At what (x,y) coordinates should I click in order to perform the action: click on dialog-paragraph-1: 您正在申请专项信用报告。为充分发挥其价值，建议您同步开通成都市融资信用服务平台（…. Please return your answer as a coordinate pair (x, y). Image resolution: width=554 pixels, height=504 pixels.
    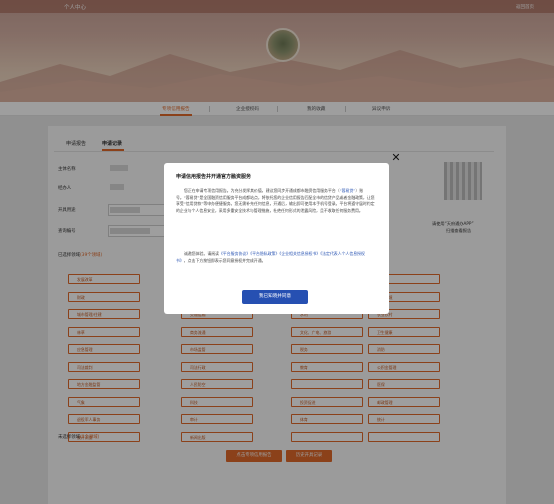
    Looking at the image, I should click on (276, 201).